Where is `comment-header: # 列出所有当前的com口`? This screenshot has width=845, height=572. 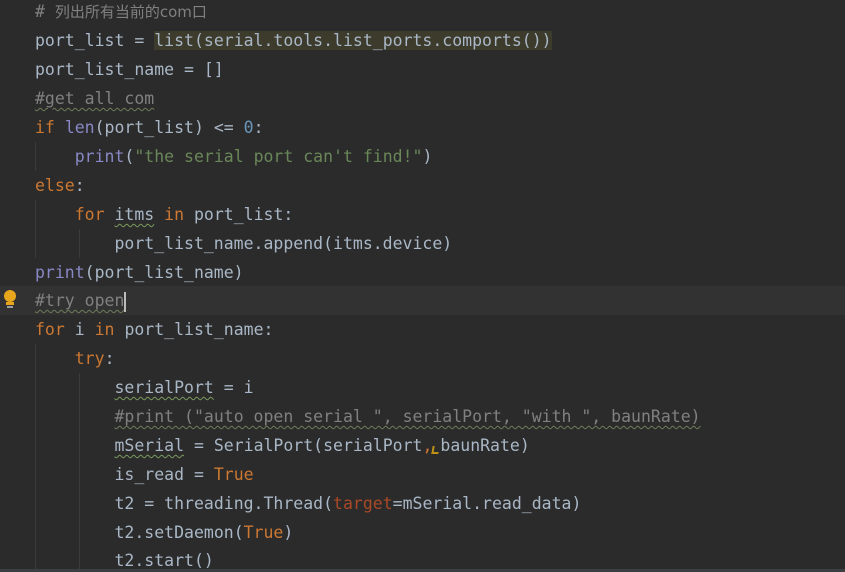
comment-header: # 列出所有当前的com口 is located at coordinates (121, 11).